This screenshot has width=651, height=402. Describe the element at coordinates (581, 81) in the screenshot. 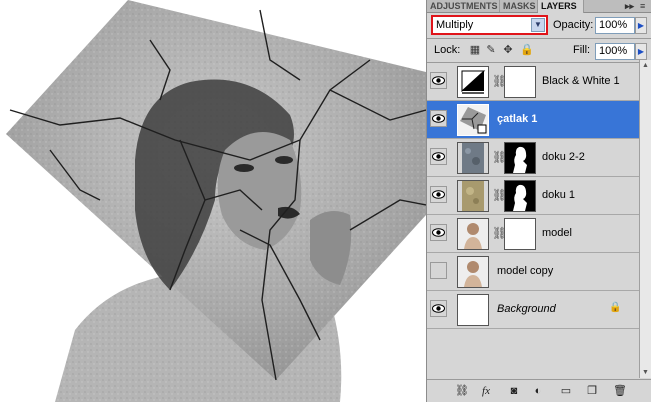

I see `layer-name: Black & White 1` at that location.